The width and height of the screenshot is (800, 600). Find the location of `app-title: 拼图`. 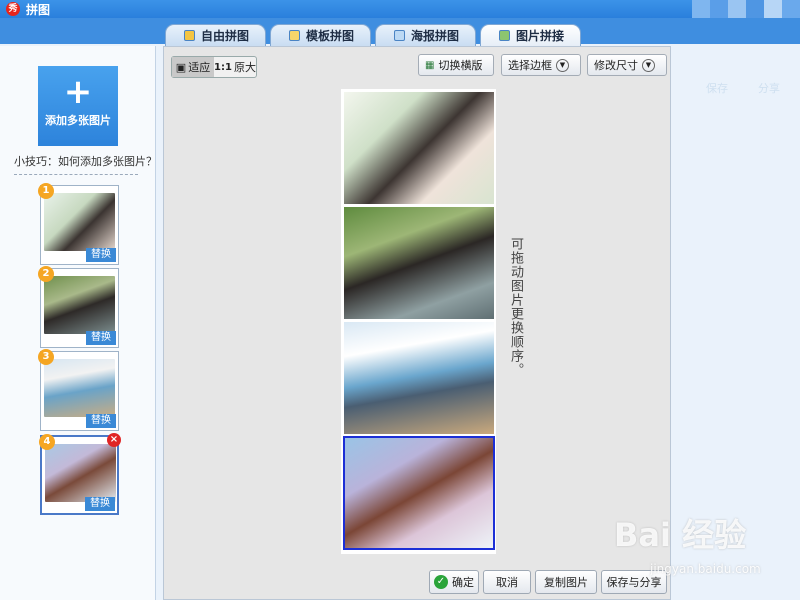

app-title: 拼图 is located at coordinates (38, 10).